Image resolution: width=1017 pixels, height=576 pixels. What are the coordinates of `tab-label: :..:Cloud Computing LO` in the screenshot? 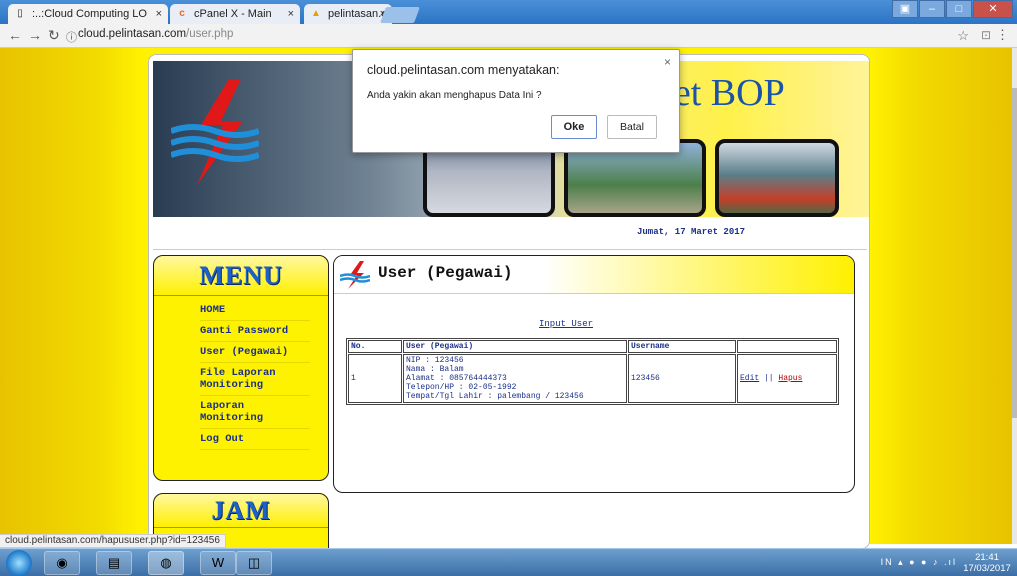 It's located at (89, 14).